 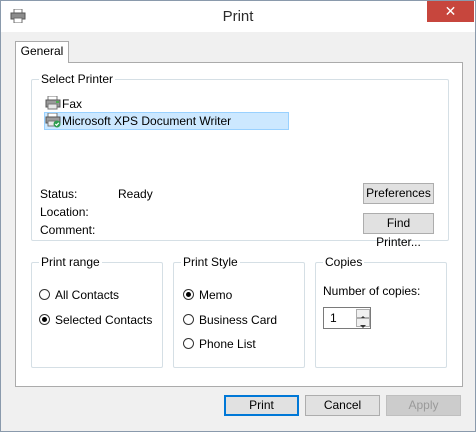 What do you see at coordinates (347, 318) in the screenshot?
I see `copies-stepper: 1` at bounding box center [347, 318].